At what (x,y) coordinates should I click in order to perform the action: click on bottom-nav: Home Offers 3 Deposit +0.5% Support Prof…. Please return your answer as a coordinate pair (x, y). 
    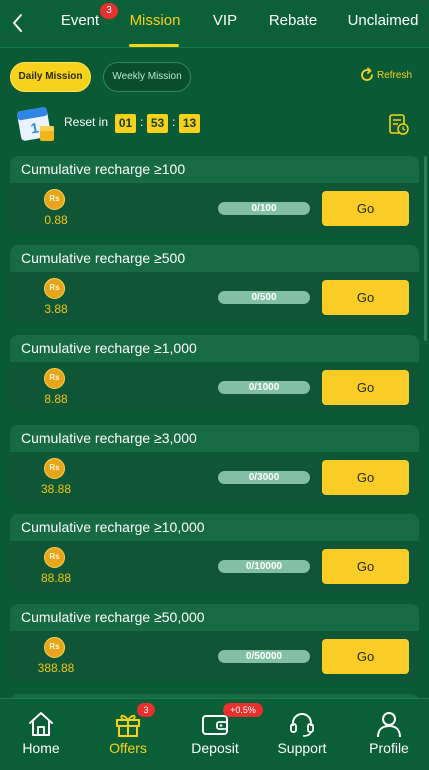
    Looking at the image, I should click on (214, 734).